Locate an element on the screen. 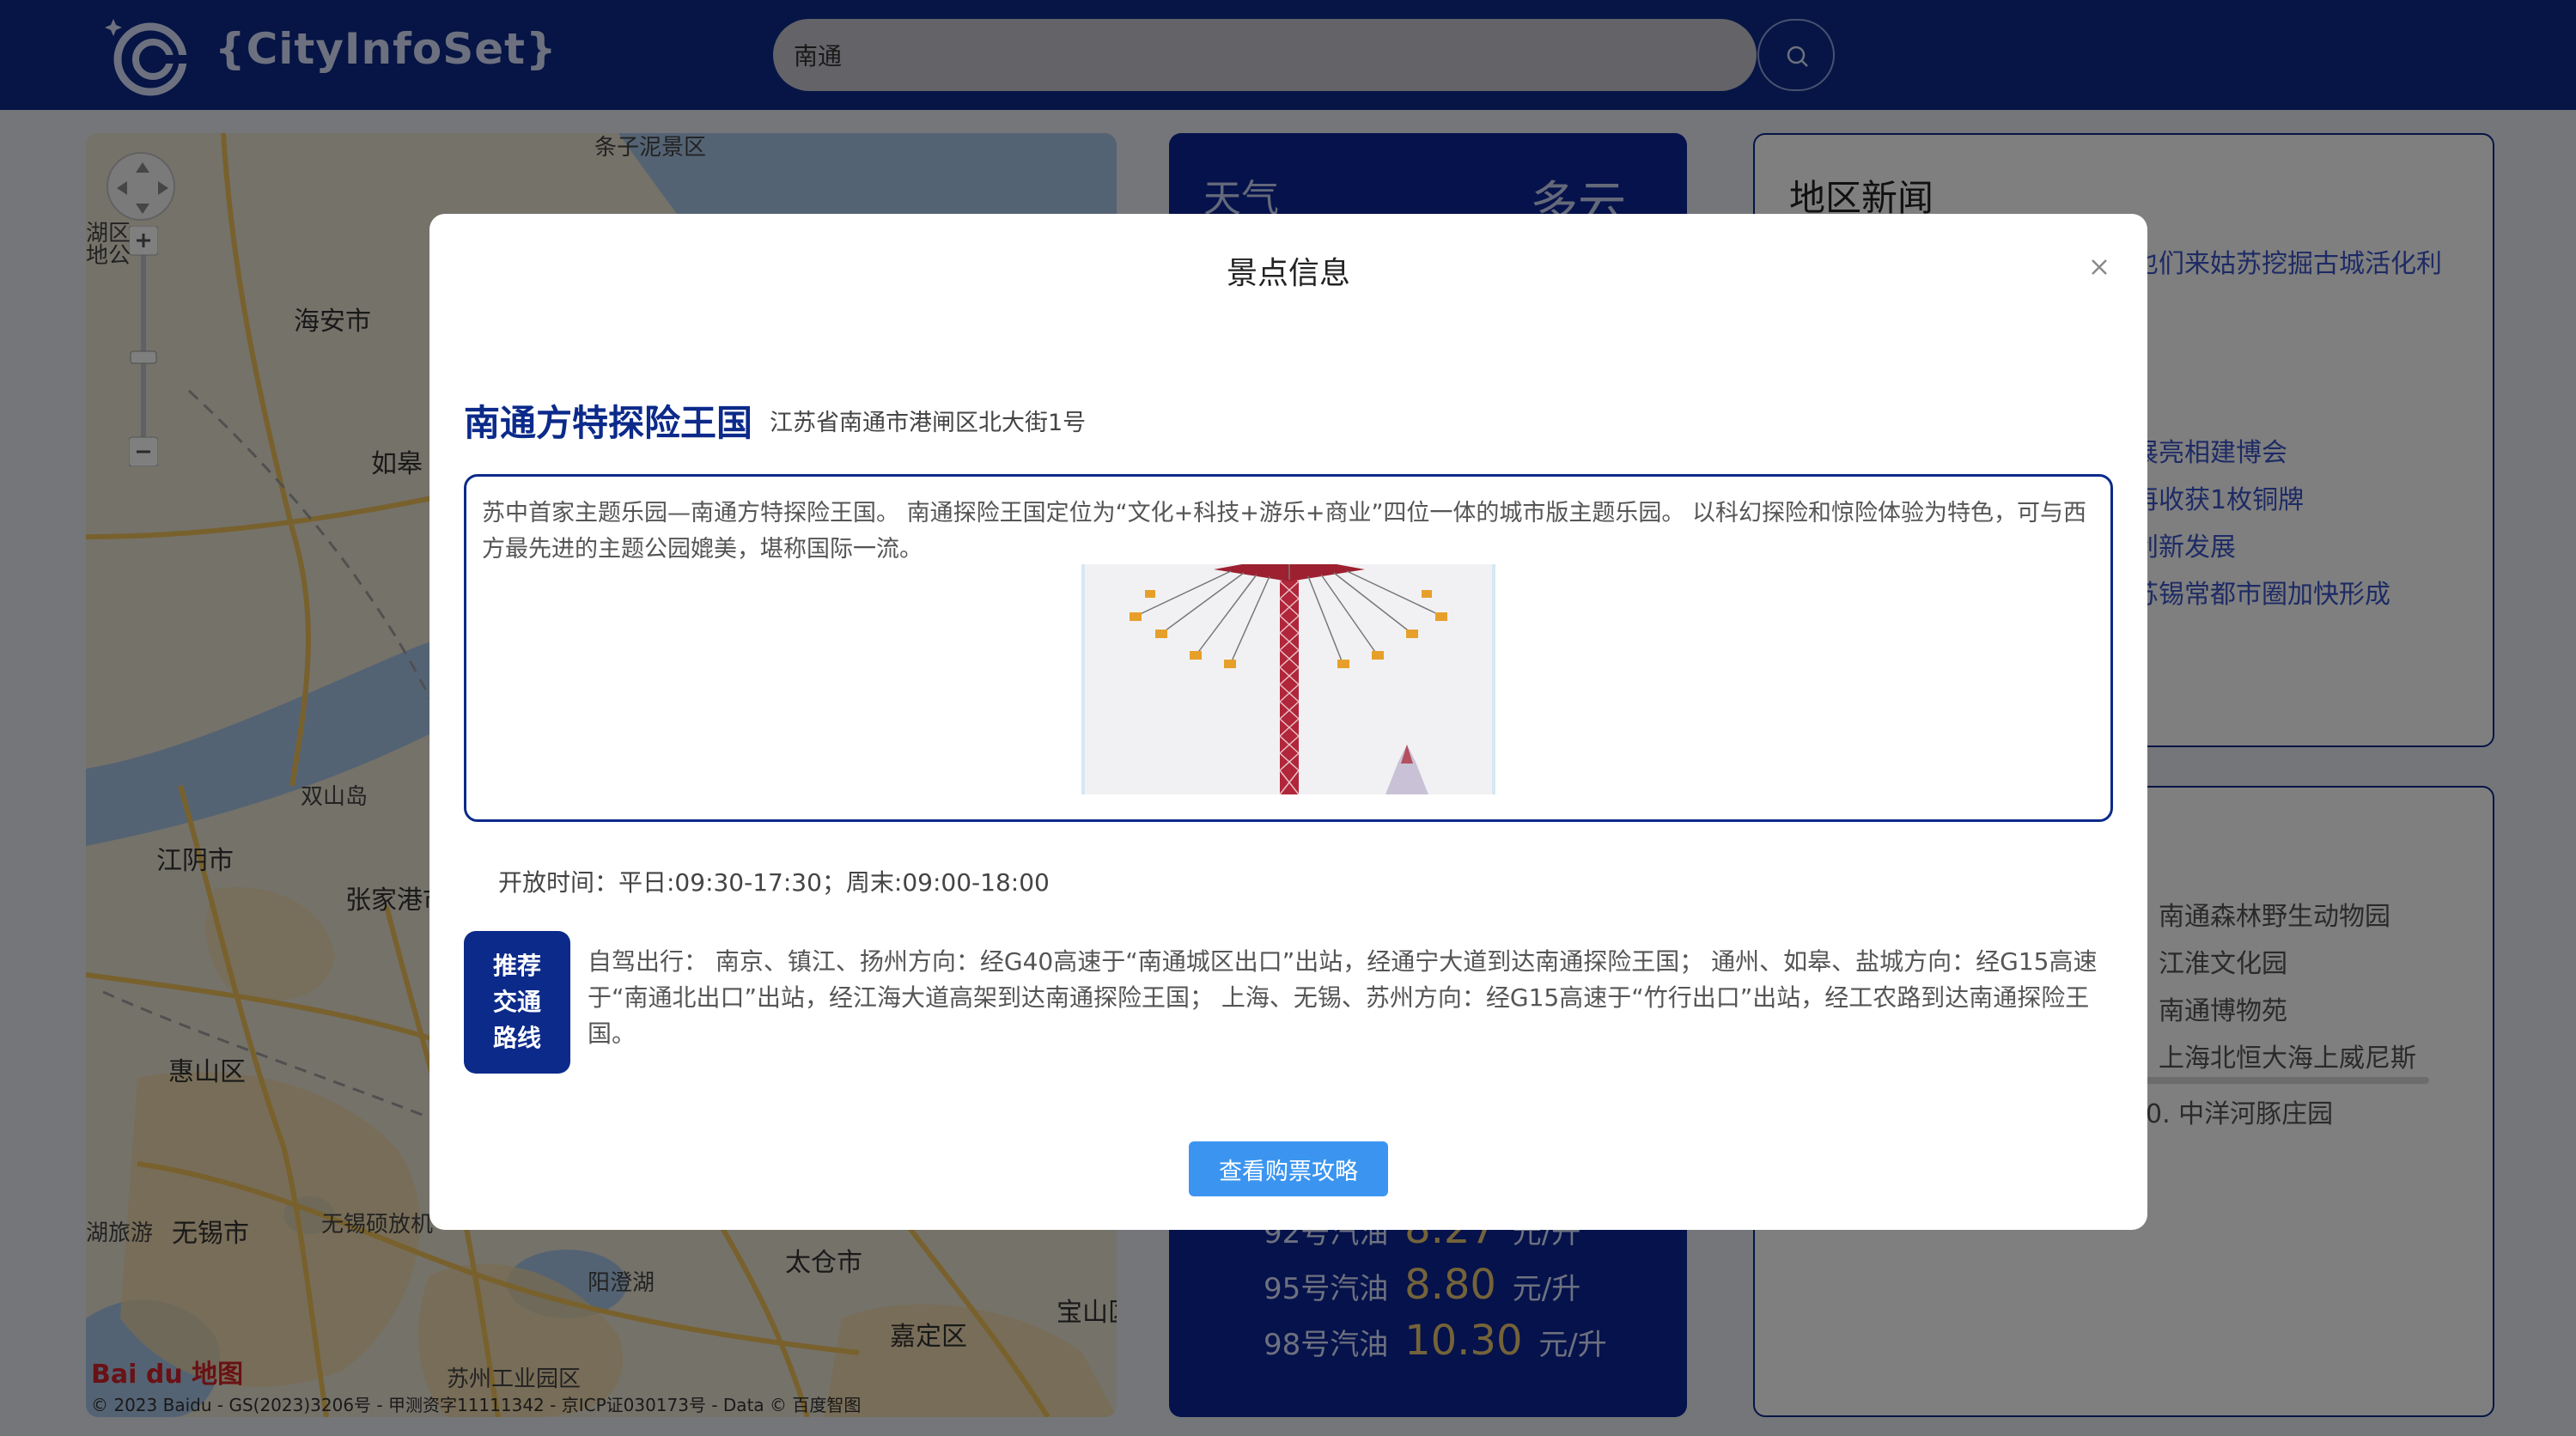 The image size is (2576, 1436). close-button is located at coordinates (2099, 267).